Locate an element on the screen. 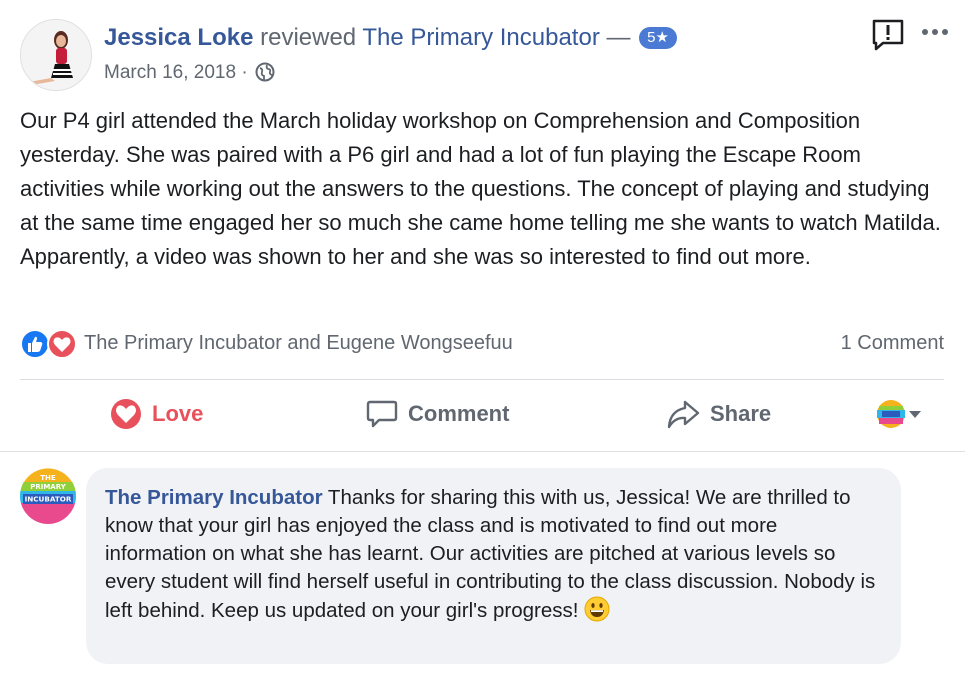 The width and height of the screenshot is (965, 675). share-icon is located at coordinates (683, 414).